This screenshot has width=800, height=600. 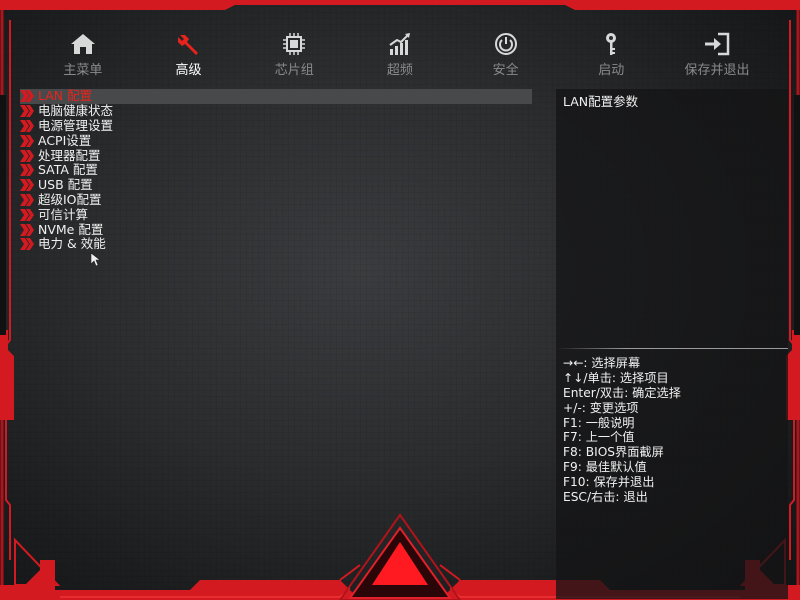 I want to click on tab-chipset: 芯片组, so click(x=294, y=55).